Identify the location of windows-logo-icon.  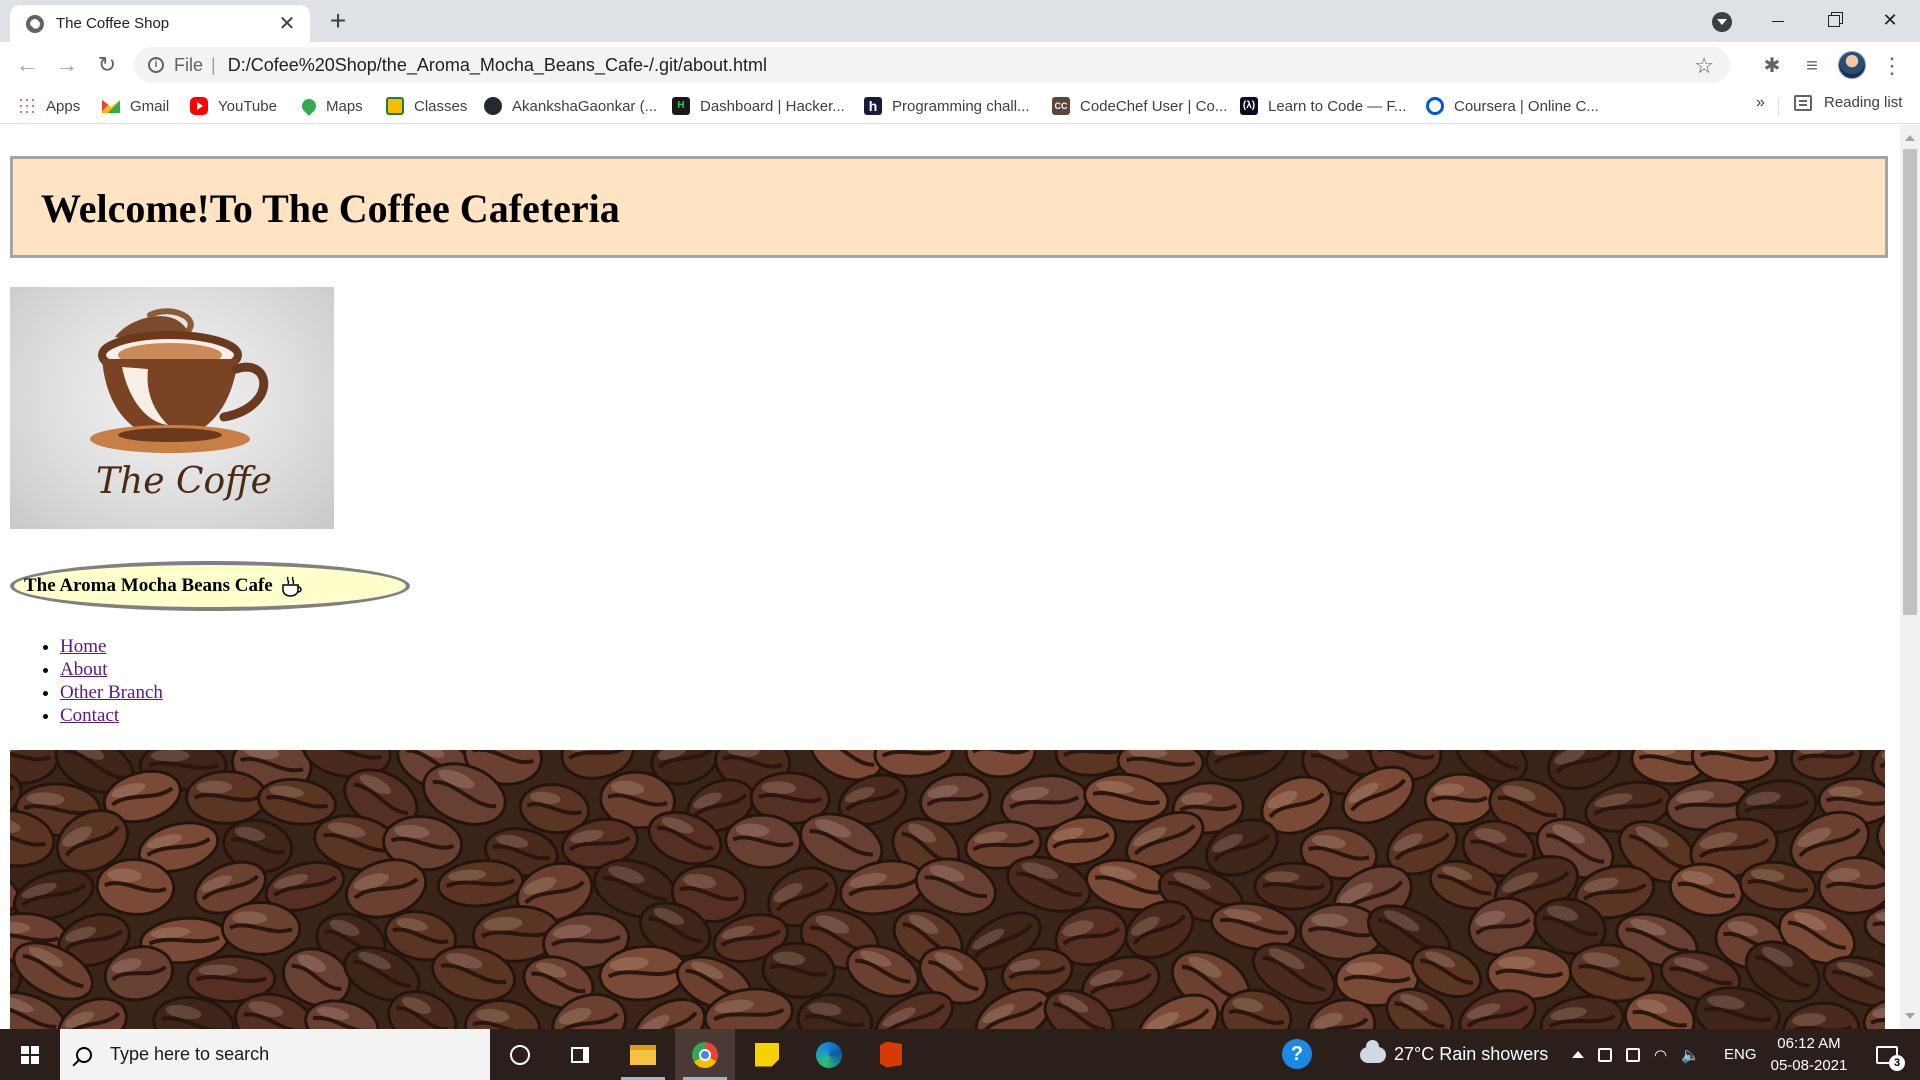
(30, 1055).